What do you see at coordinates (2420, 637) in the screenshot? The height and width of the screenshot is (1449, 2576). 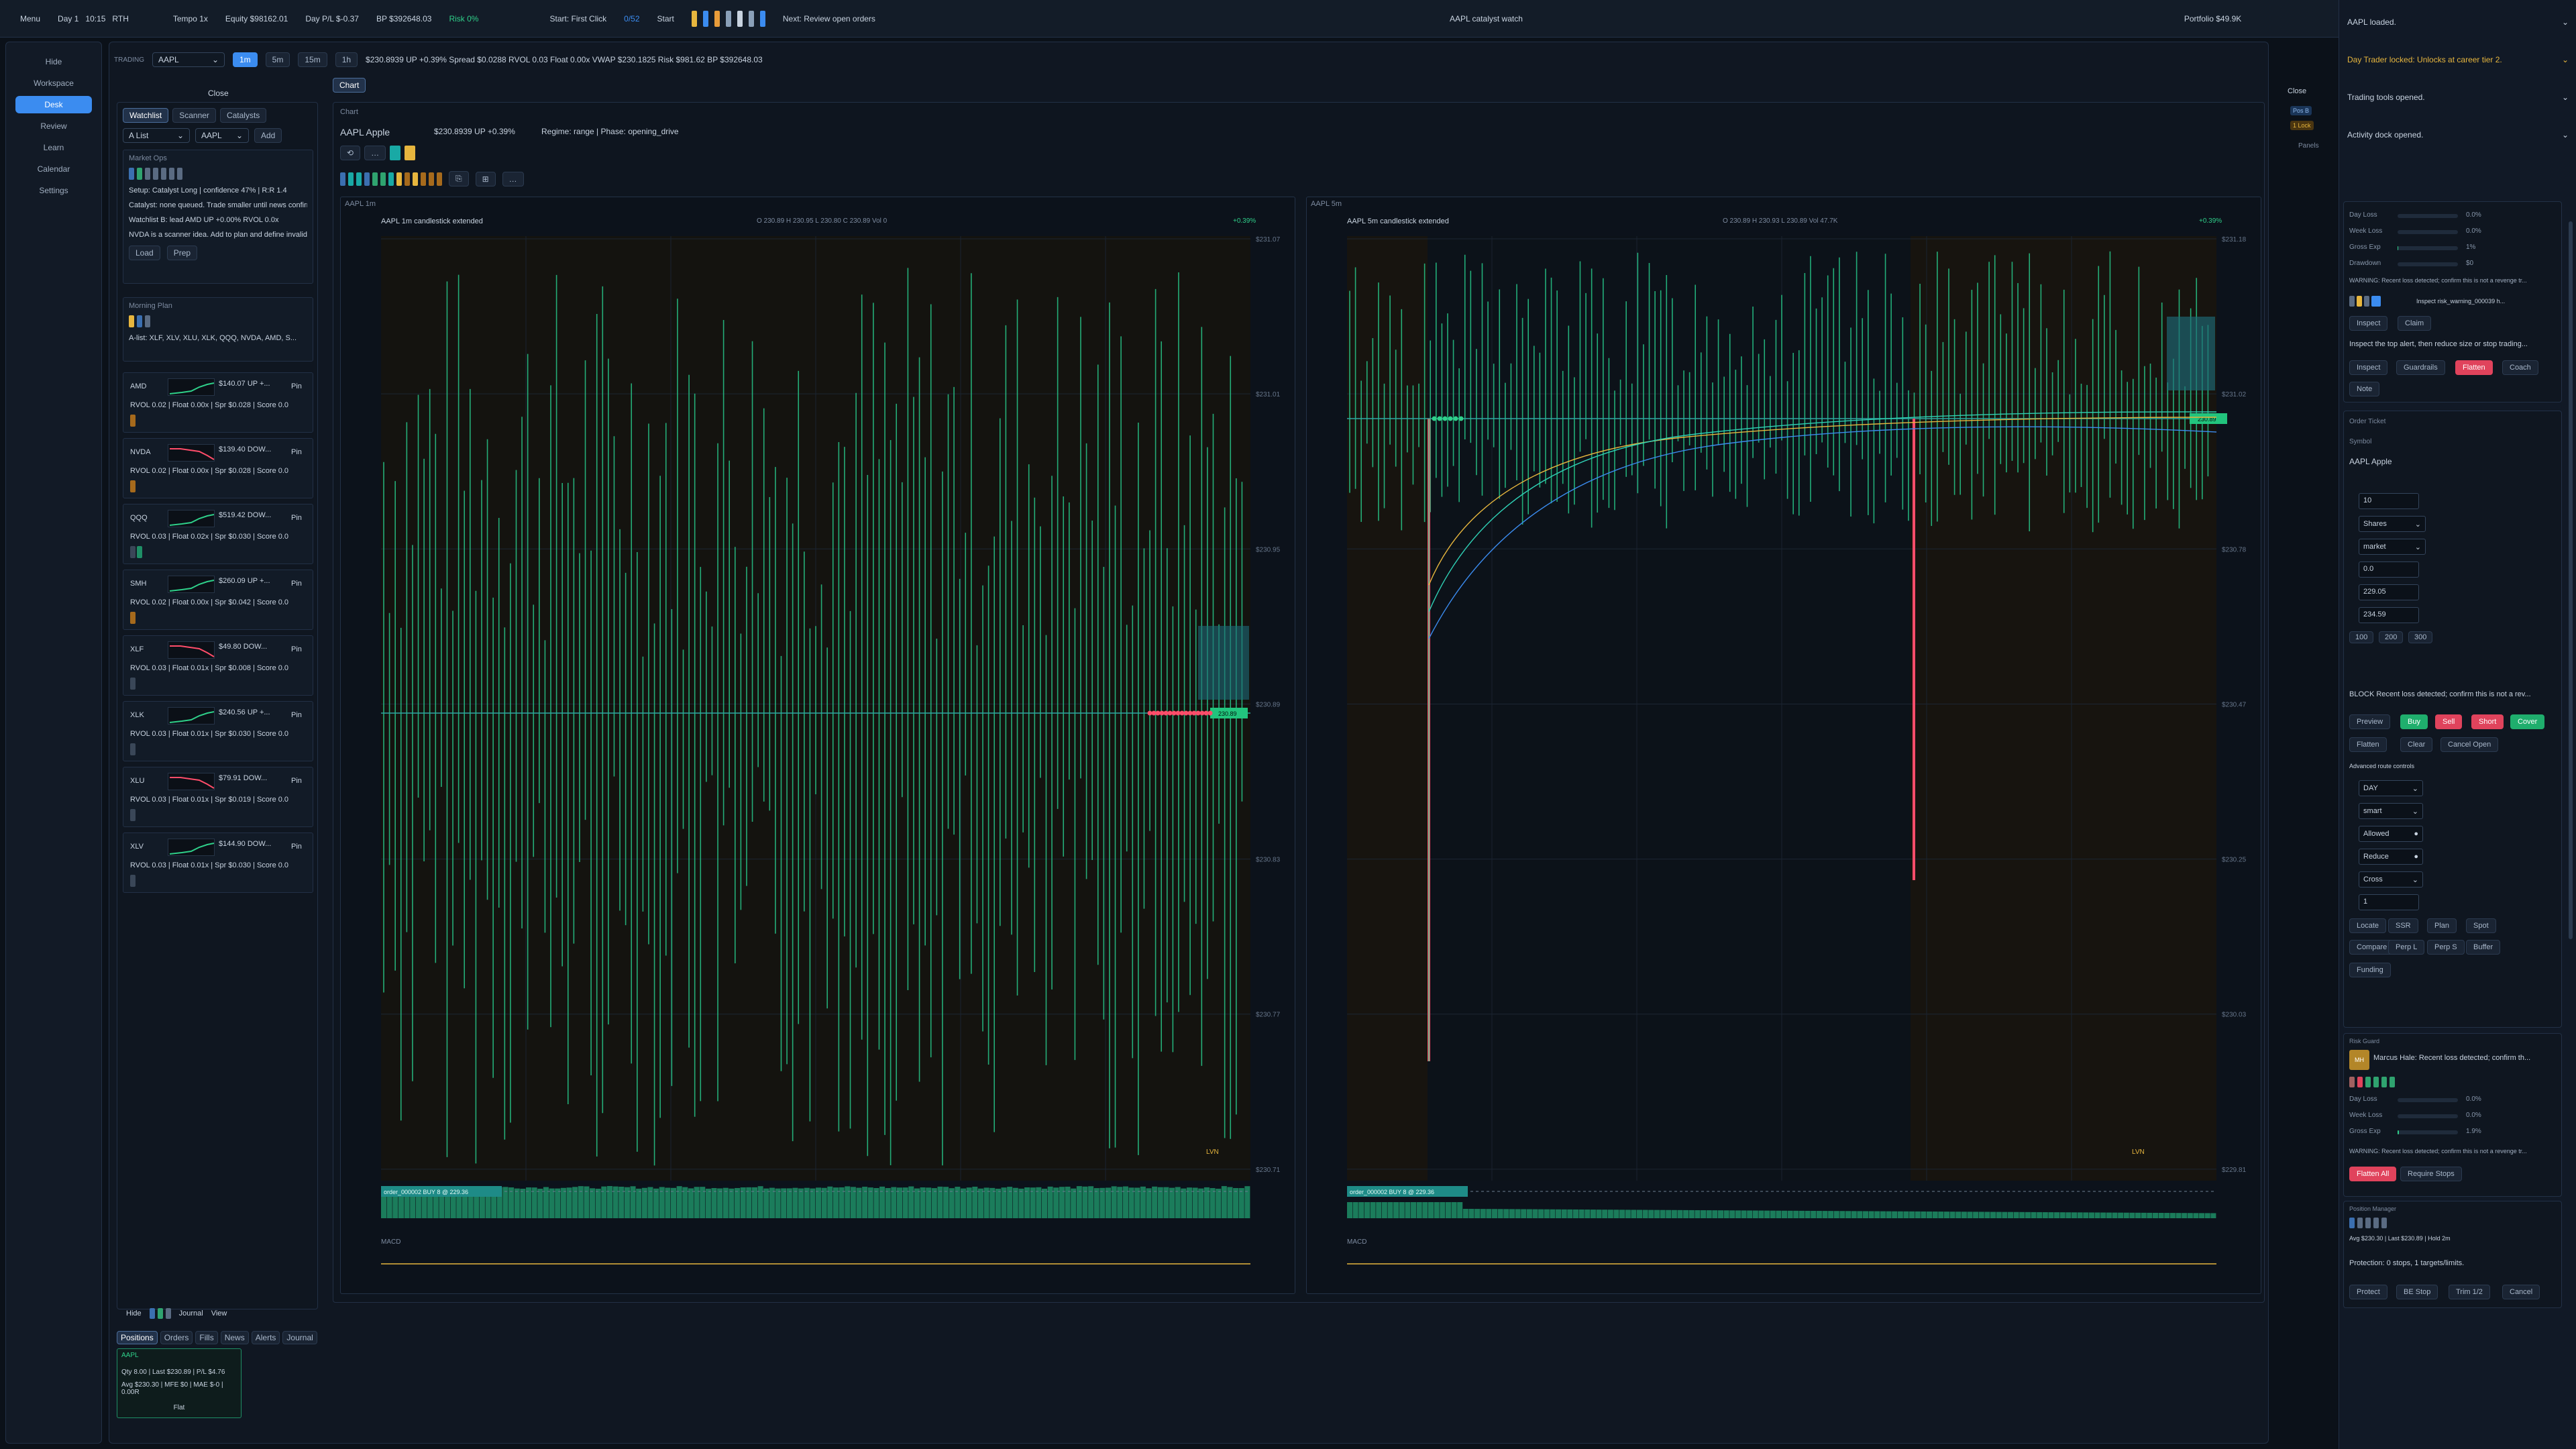 I see `preset-300: 300` at bounding box center [2420, 637].